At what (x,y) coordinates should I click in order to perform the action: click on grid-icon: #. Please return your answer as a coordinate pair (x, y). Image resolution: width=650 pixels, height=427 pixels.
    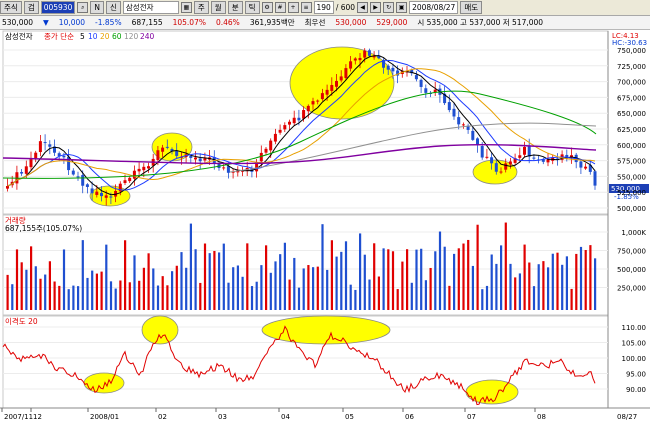
    Looking at the image, I should click on (280, 7).